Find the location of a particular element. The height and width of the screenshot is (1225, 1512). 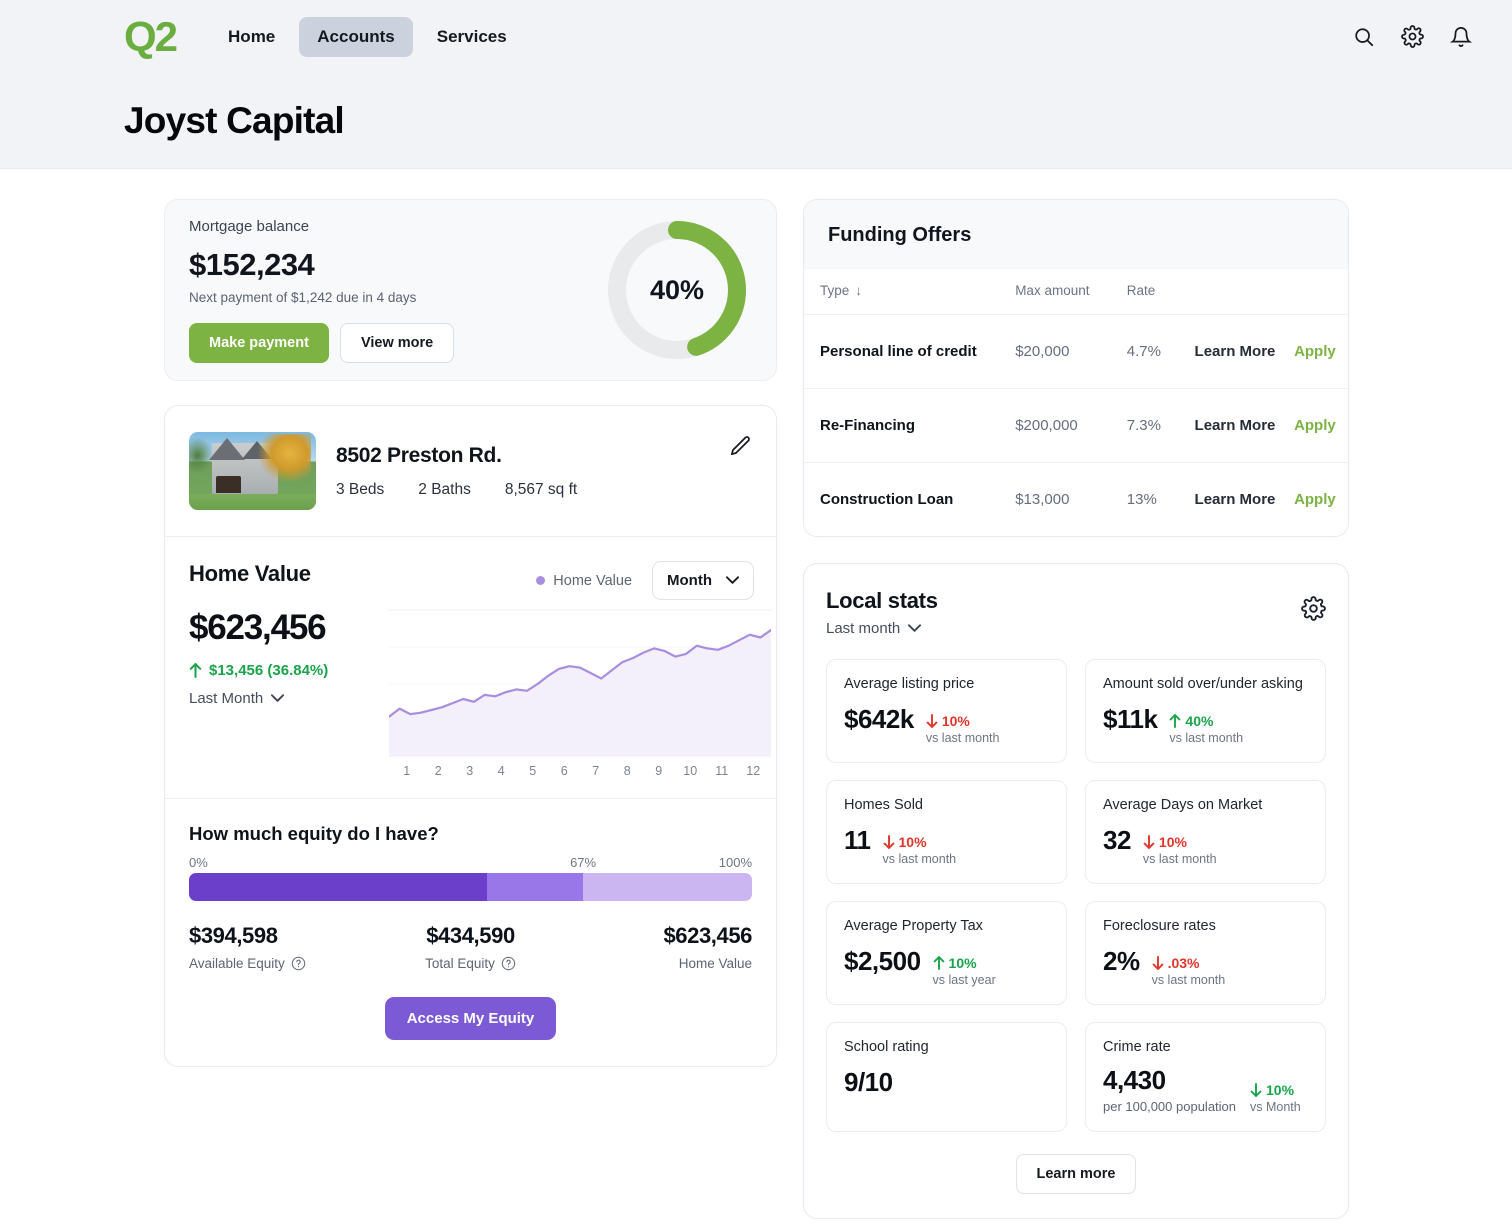

chevron-down-icon is located at coordinates (278, 698).